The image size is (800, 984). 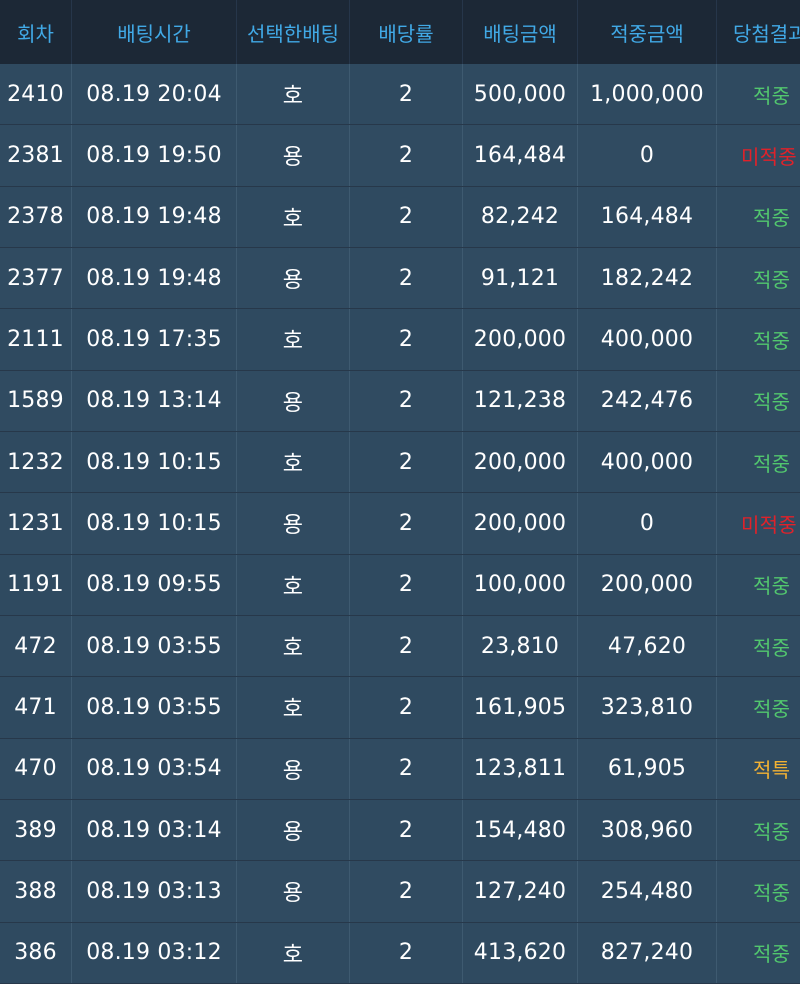 What do you see at coordinates (647, 400) in the screenshot?
I see `cell-win-amount: 242,476` at bounding box center [647, 400].